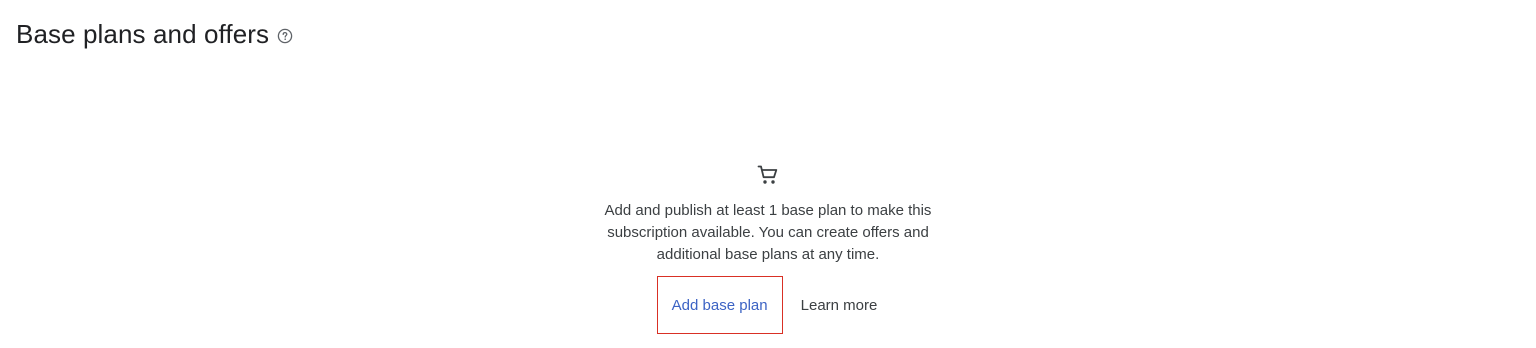 Image resolution: width=1536 pixels, height=348 pixels. I want to click on shopping-cart-icon, so click(768, 175).